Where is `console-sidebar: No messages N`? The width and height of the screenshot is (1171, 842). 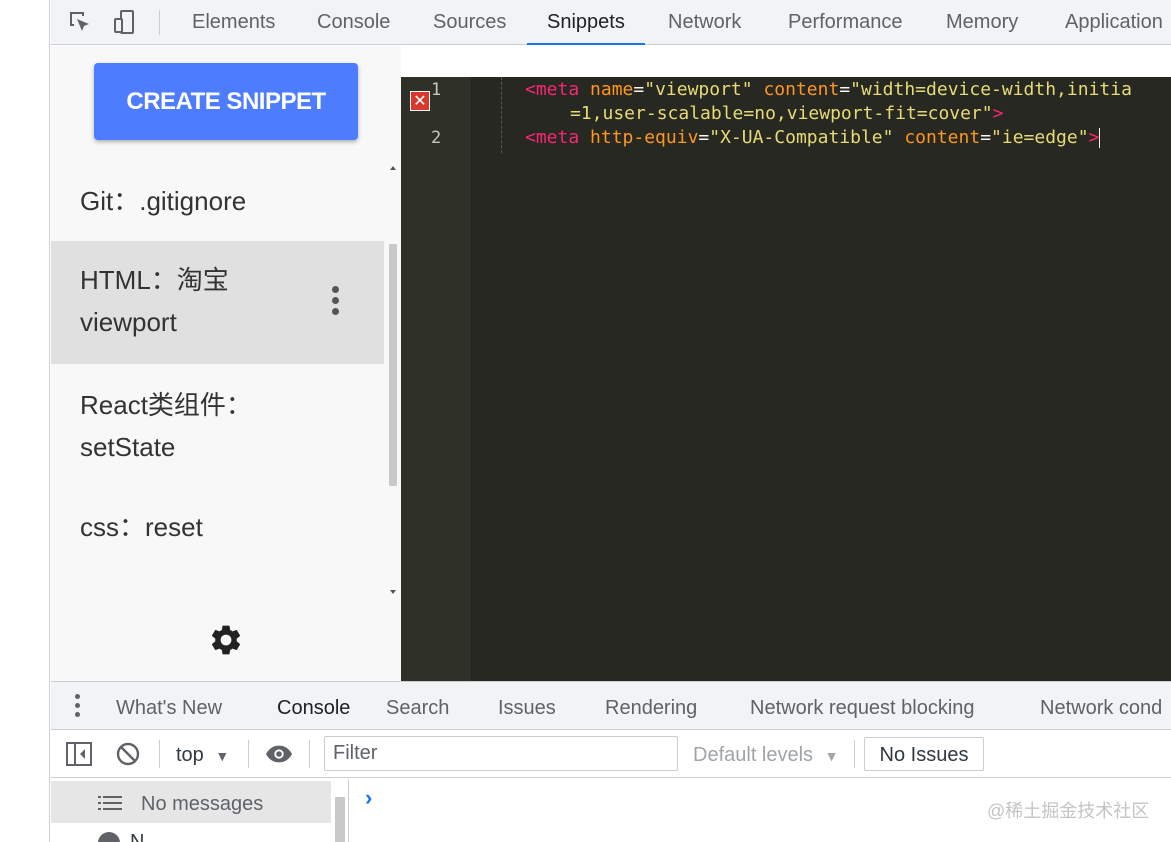
console-sidebar: No messages N is located at coordinates (200, 810).